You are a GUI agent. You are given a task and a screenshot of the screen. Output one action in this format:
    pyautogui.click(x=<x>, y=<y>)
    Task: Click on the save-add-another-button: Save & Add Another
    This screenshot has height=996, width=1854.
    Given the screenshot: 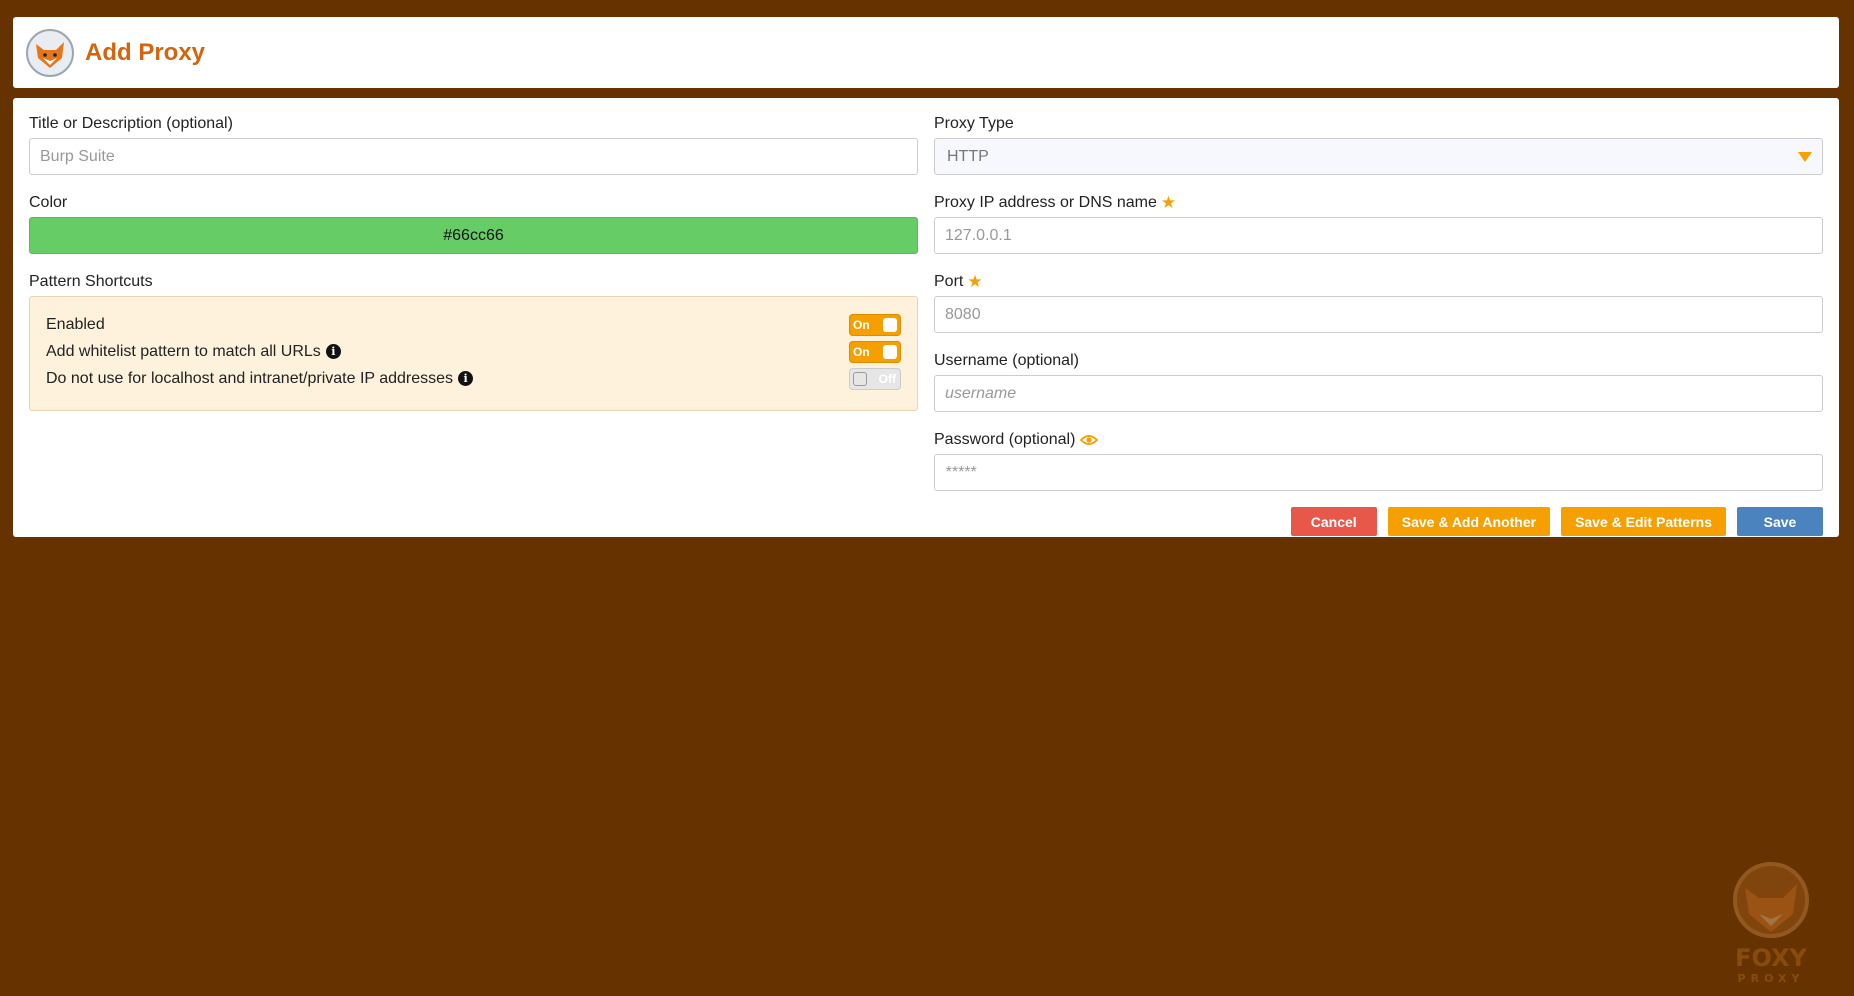 What is the action you would take?
    pyautogui.click(x=1469, y=521)
    